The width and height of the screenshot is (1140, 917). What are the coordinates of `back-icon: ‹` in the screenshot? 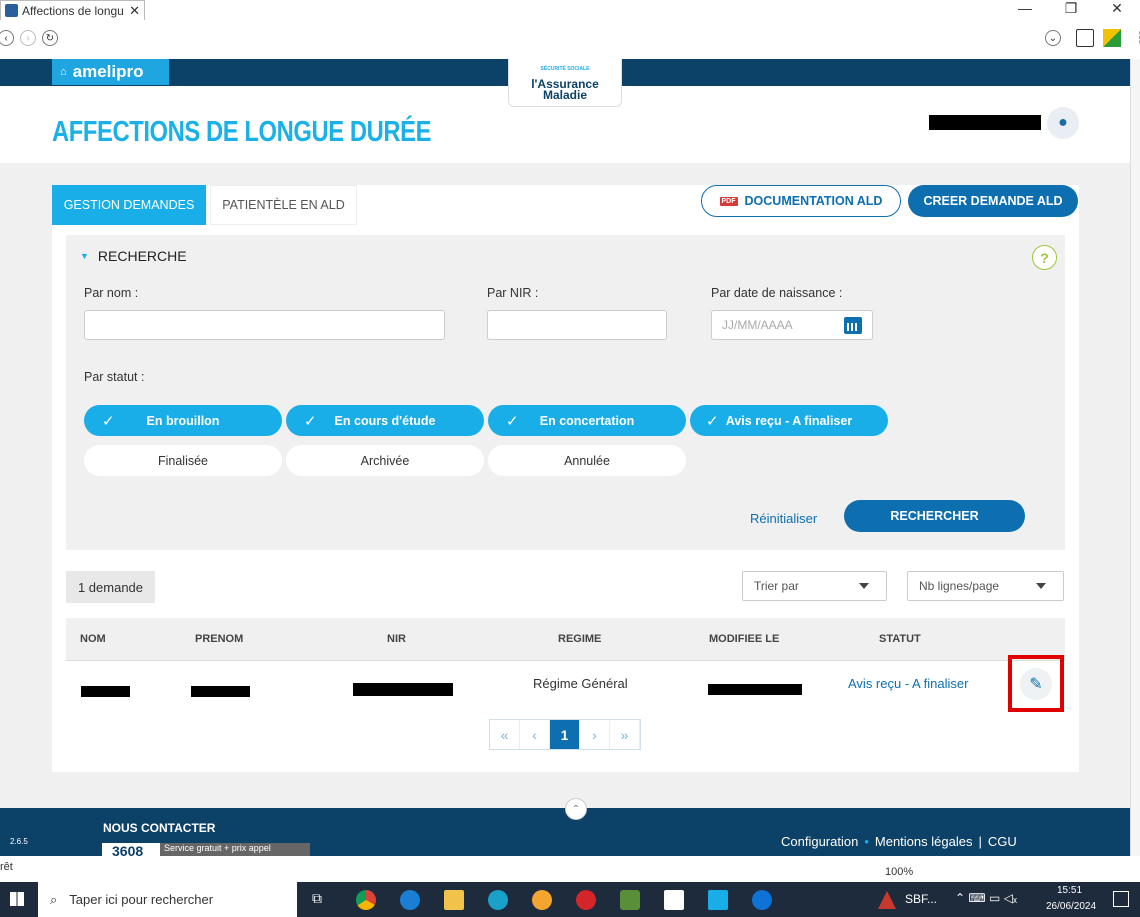 It's located at (7, 38).